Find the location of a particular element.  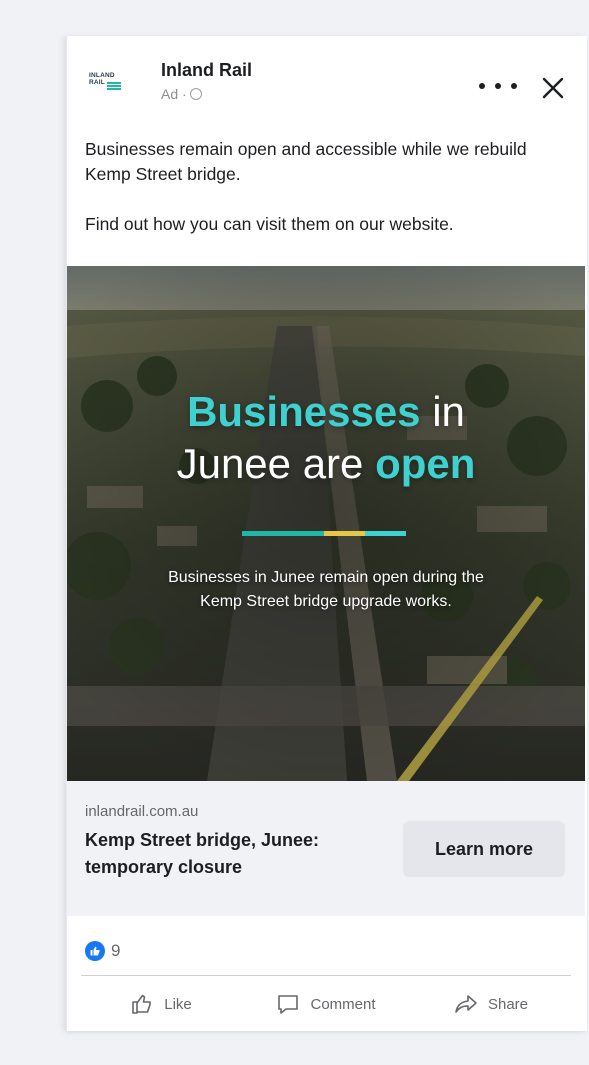

page-name: Inland Rail is located at coordinates (206, 70).